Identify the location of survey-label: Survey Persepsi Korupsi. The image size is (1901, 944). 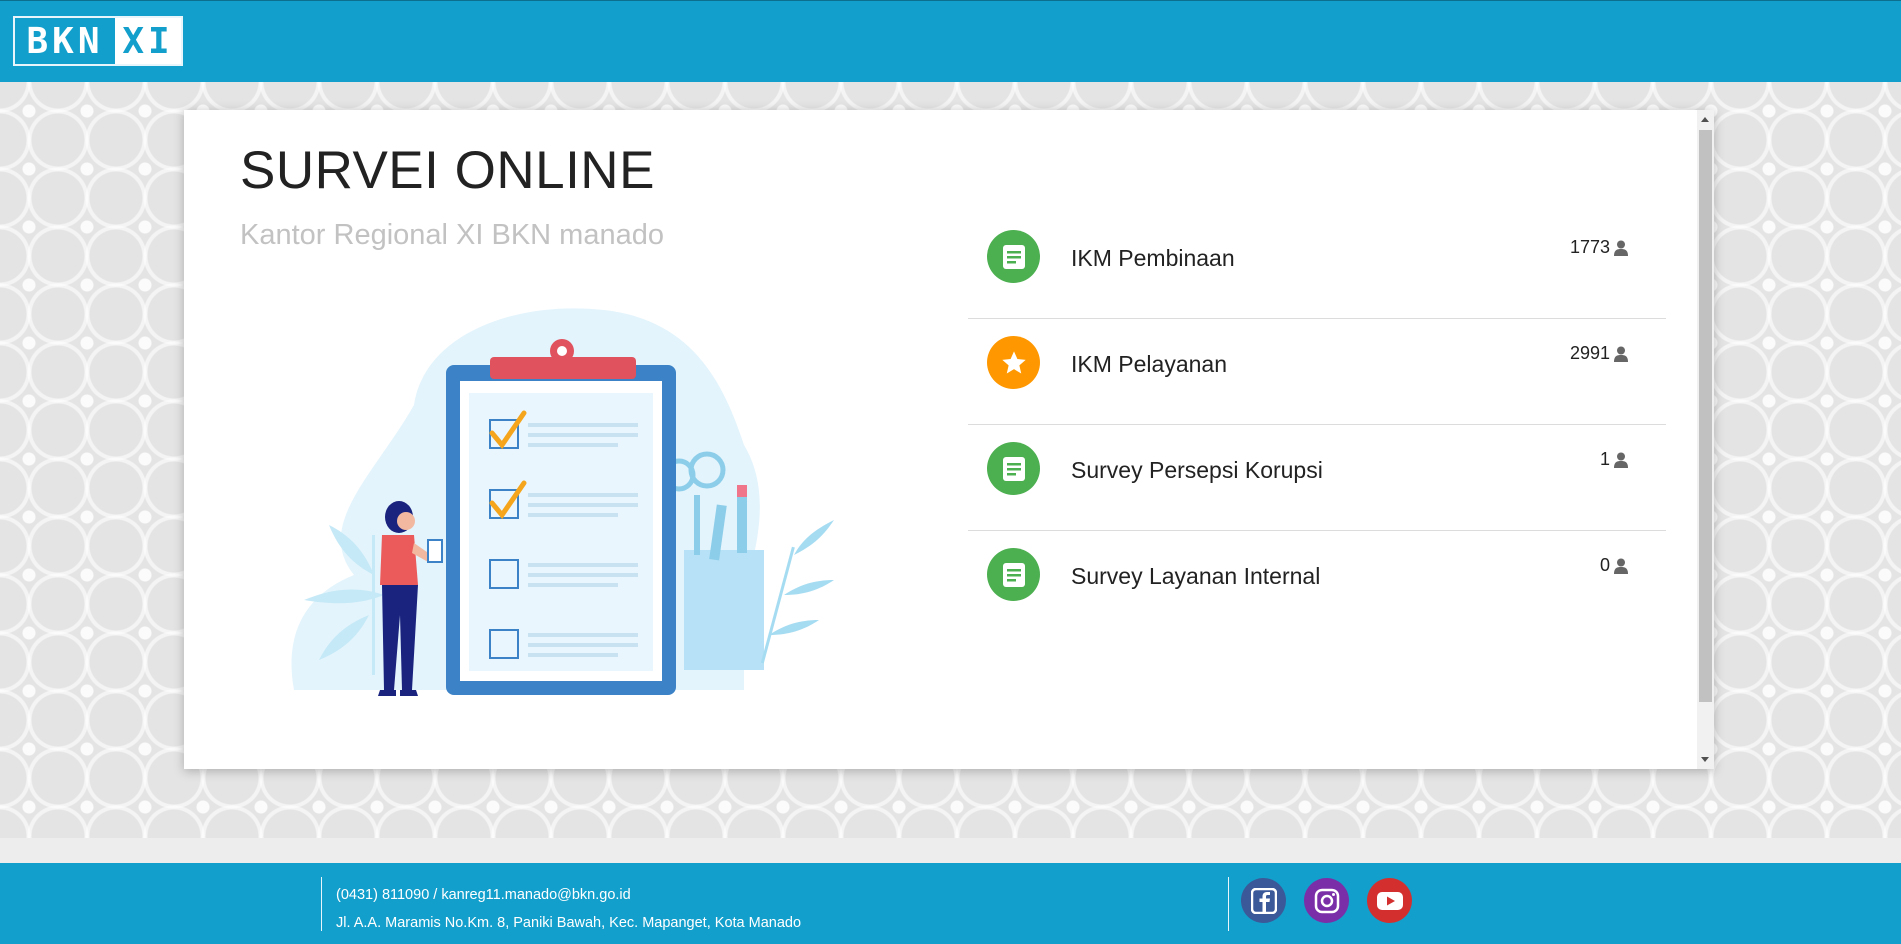
(1197, 470).